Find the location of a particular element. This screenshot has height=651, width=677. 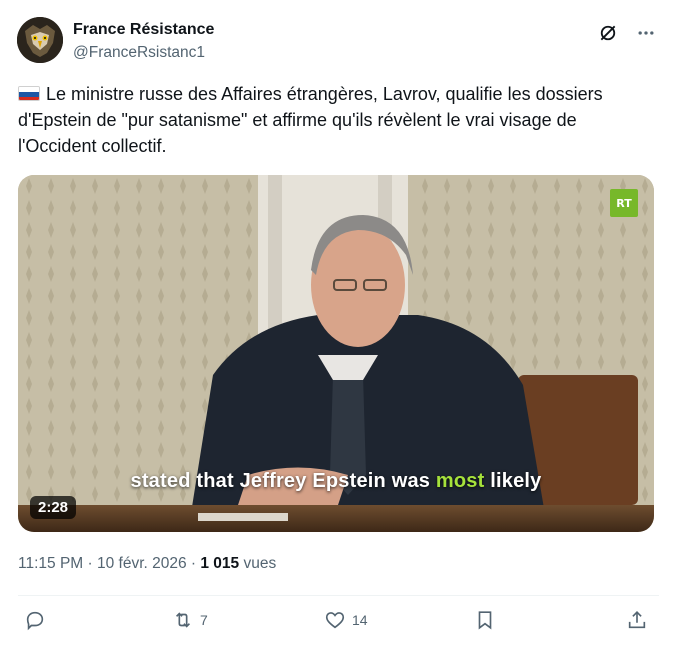

author-handle: @FranceRsistanc1 is located at coordinates (143, 53).